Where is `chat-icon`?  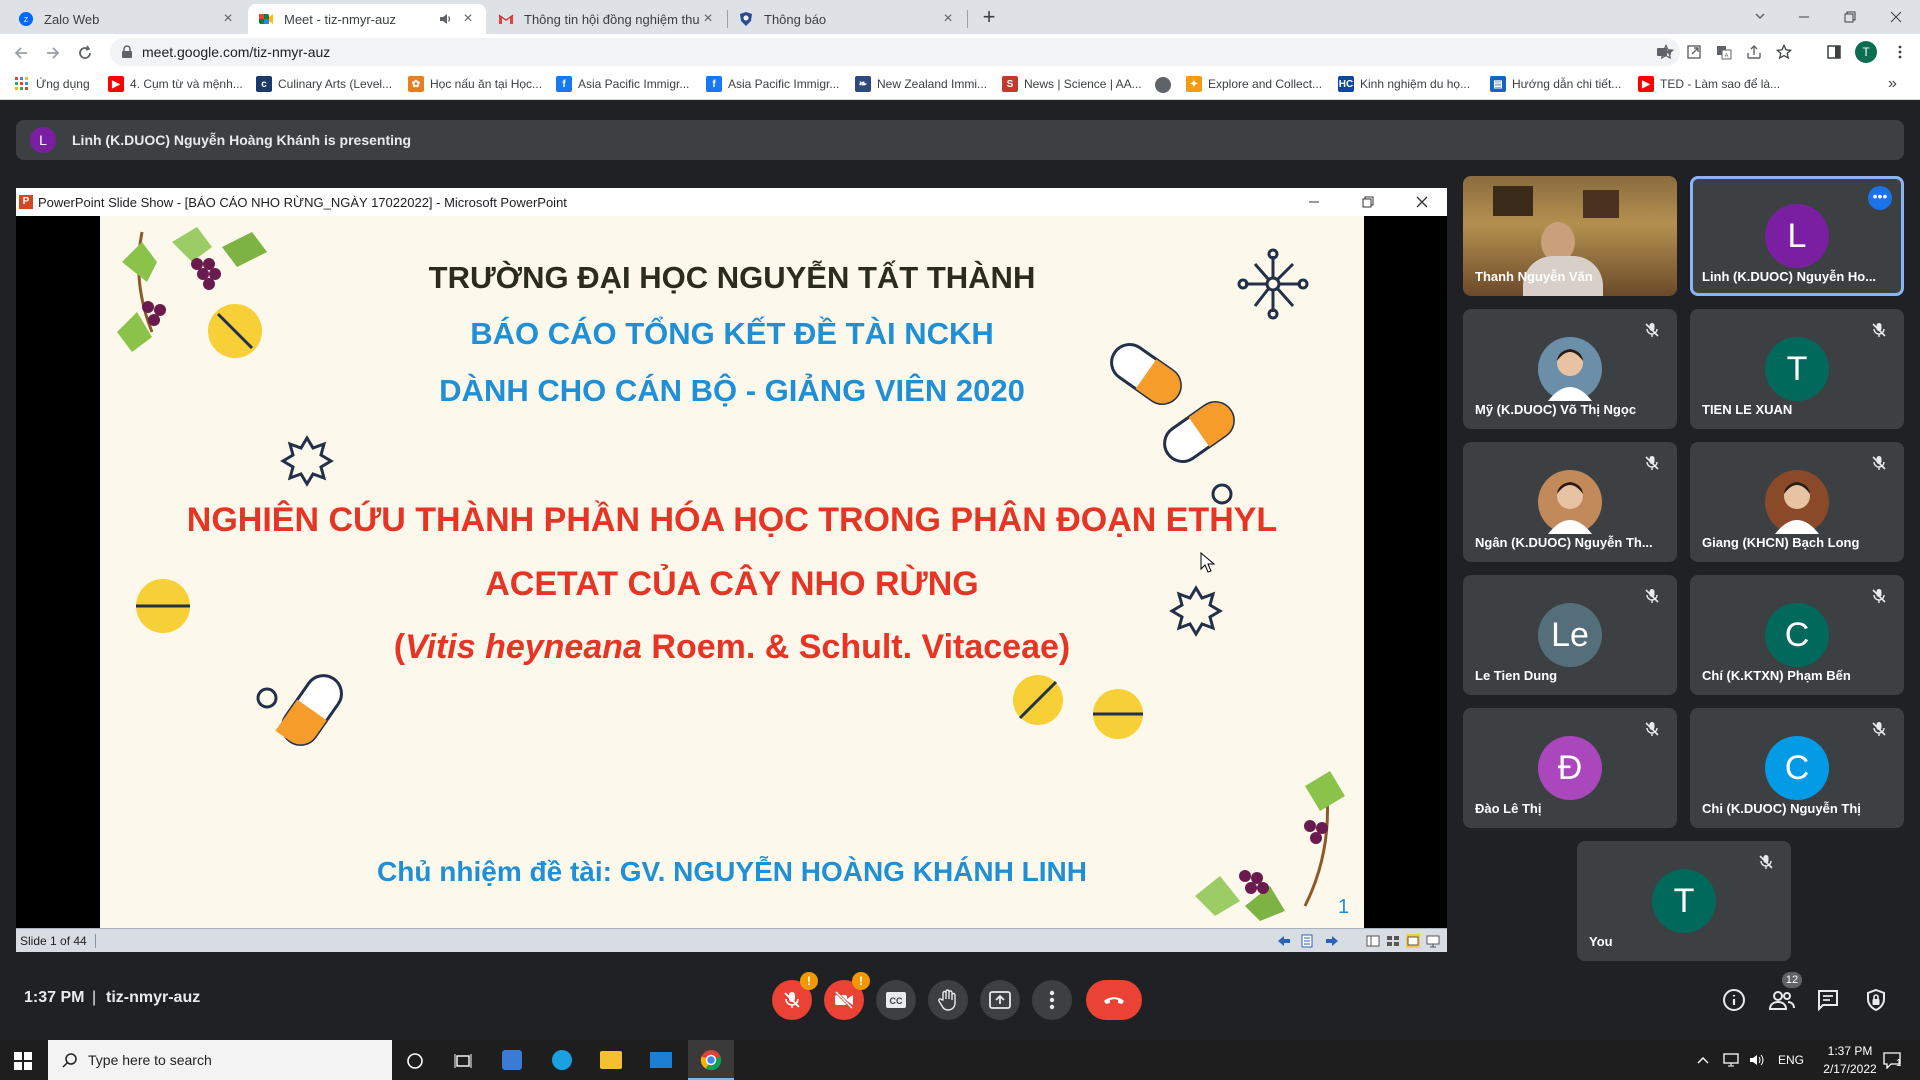
chat-icon is located at coordinates (1828, 1000).